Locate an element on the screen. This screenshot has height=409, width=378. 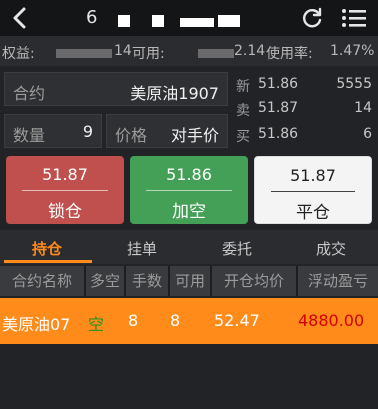
quantity-field: 数量 9 is located at coordinates (53, 131).